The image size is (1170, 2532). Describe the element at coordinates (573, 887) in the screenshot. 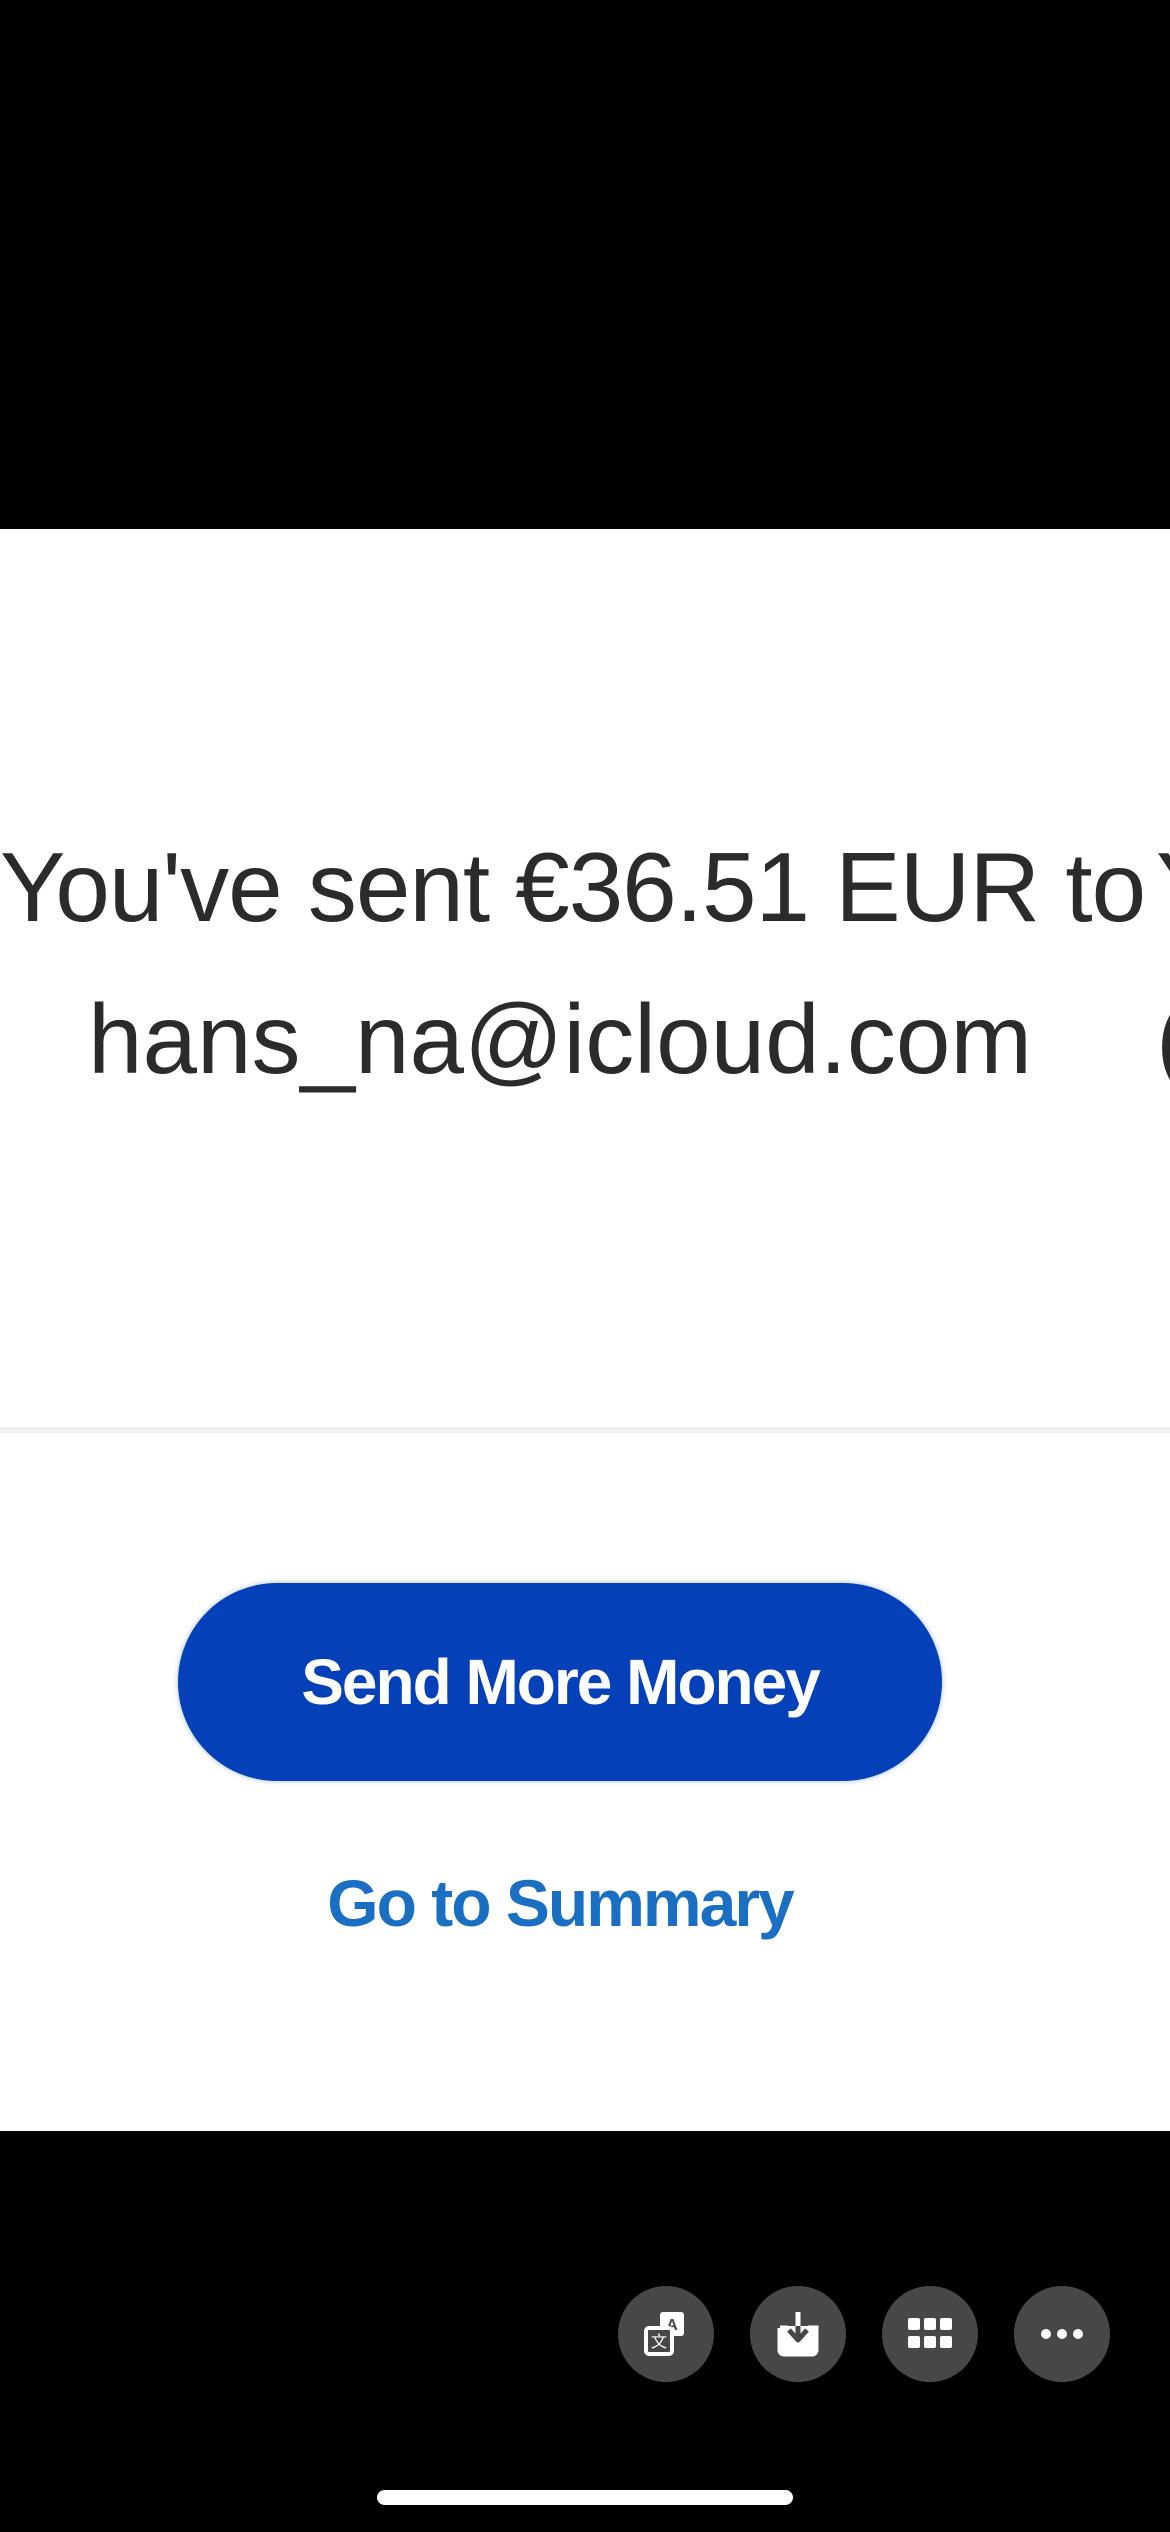

I see `confirmation-amount-line: You've sent €36.51 EUR to` at that location.